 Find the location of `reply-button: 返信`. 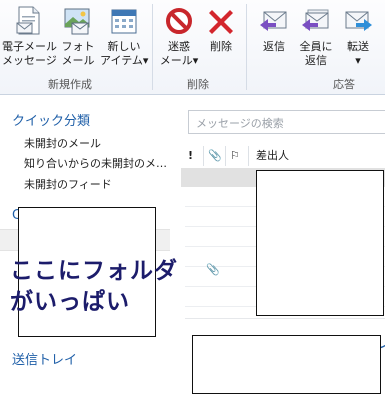

reply-button: 返信 is located at coordinates (274, 37).